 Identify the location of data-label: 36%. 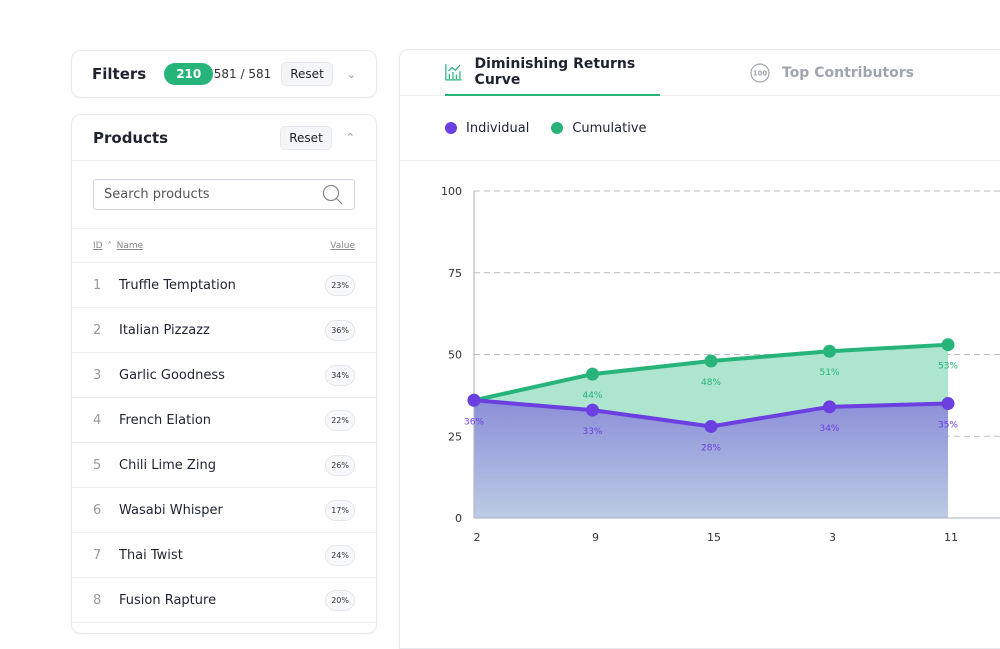
(474, 422).